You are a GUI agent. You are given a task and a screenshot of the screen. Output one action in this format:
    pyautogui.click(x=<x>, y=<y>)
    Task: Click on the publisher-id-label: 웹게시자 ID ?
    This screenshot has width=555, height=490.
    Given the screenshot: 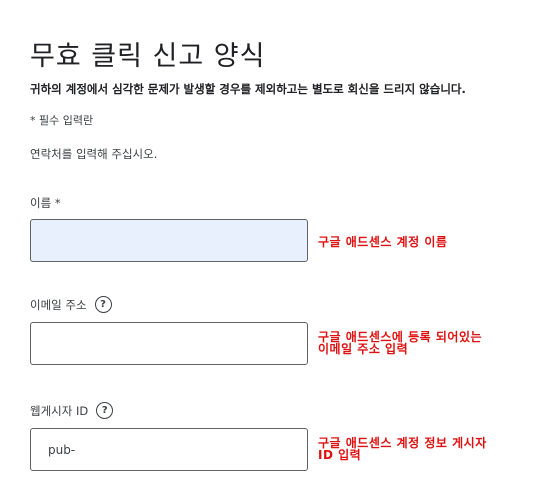 What is the action you would take?
    pyautogui.click(x=72, y=410)
    